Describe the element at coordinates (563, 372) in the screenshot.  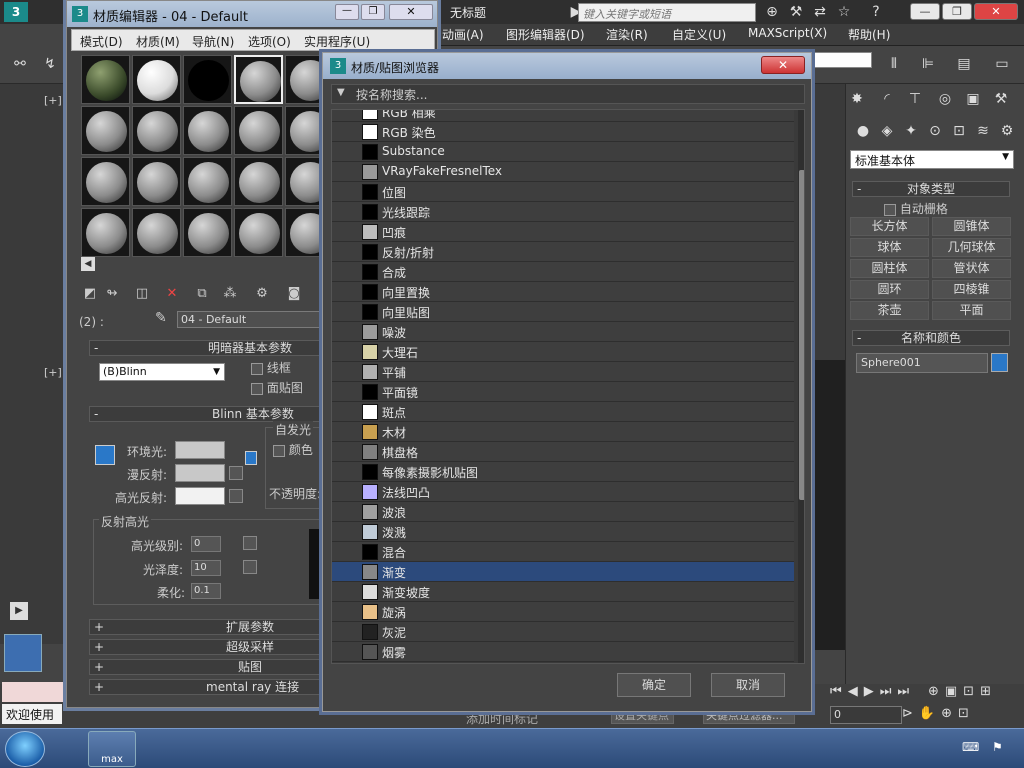
I see `map-list-item: 平铺` at that location.